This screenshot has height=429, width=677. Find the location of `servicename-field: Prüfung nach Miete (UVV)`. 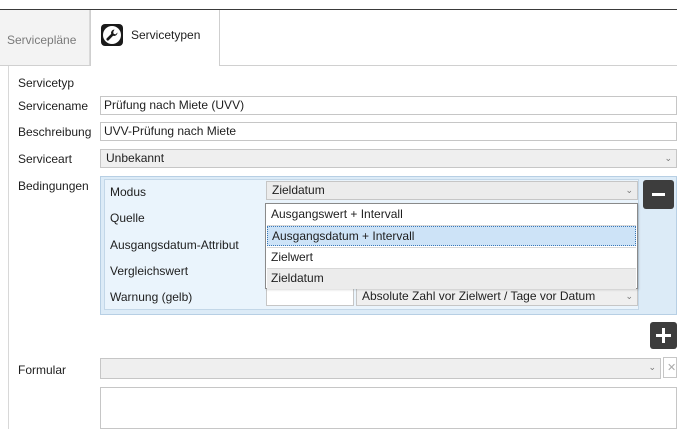

servicename-field: Prüfung nach Miete (UVV) is located at coordinates (388, 105).